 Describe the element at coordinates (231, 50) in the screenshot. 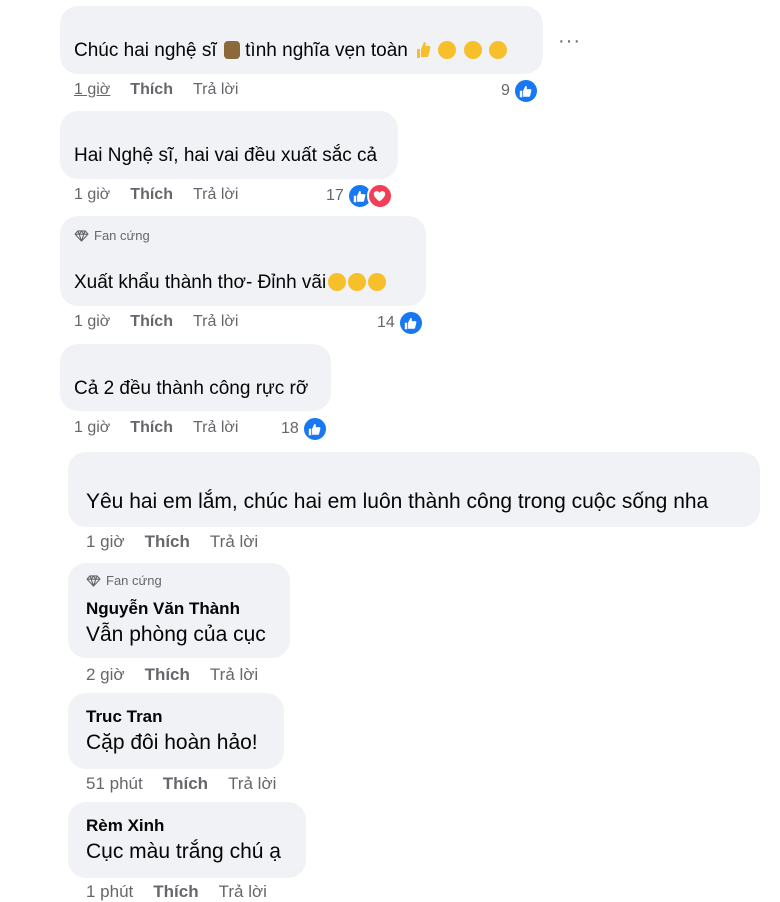

I see `person-emoji-icon` at that location.